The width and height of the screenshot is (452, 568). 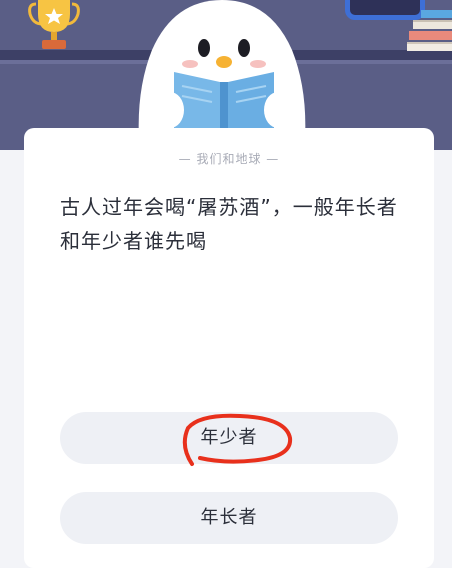 I want to click on trophy-icon, so click(x=54, y=24).